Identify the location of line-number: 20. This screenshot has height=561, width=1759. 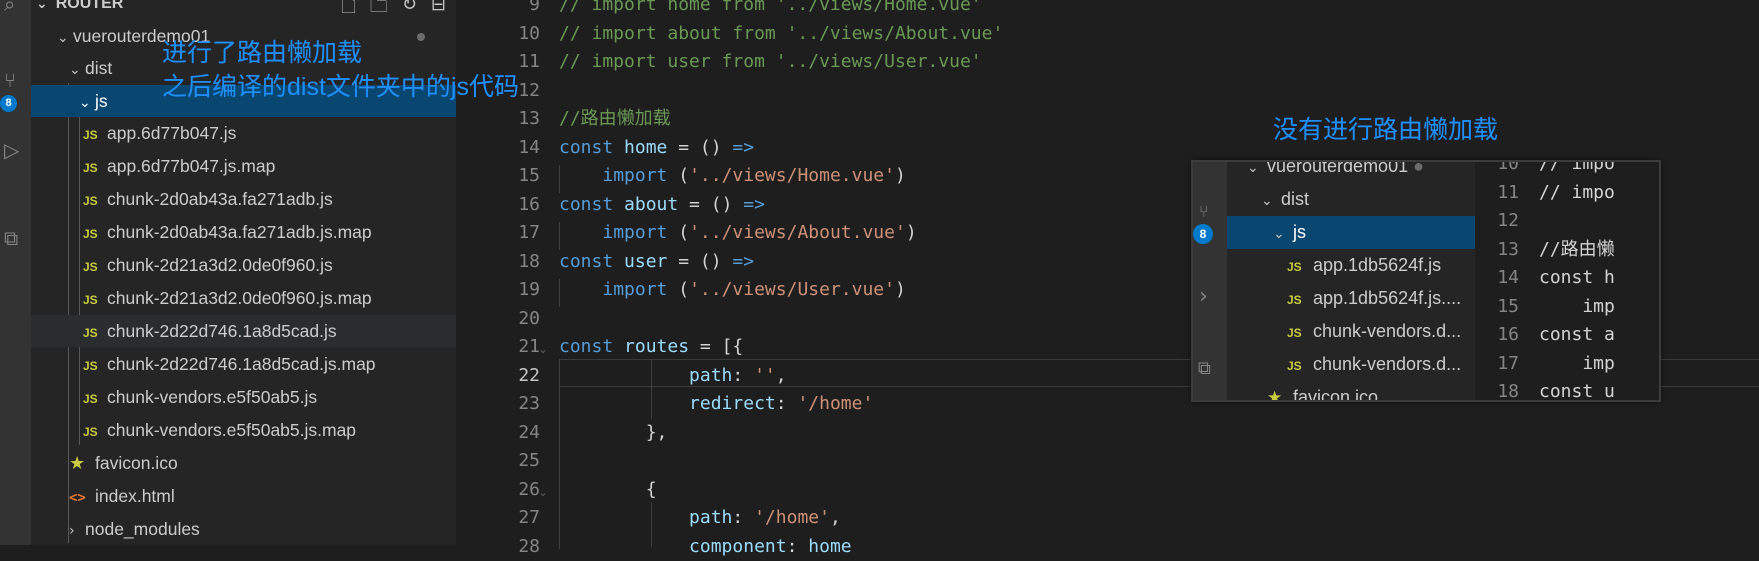
(498, 319).